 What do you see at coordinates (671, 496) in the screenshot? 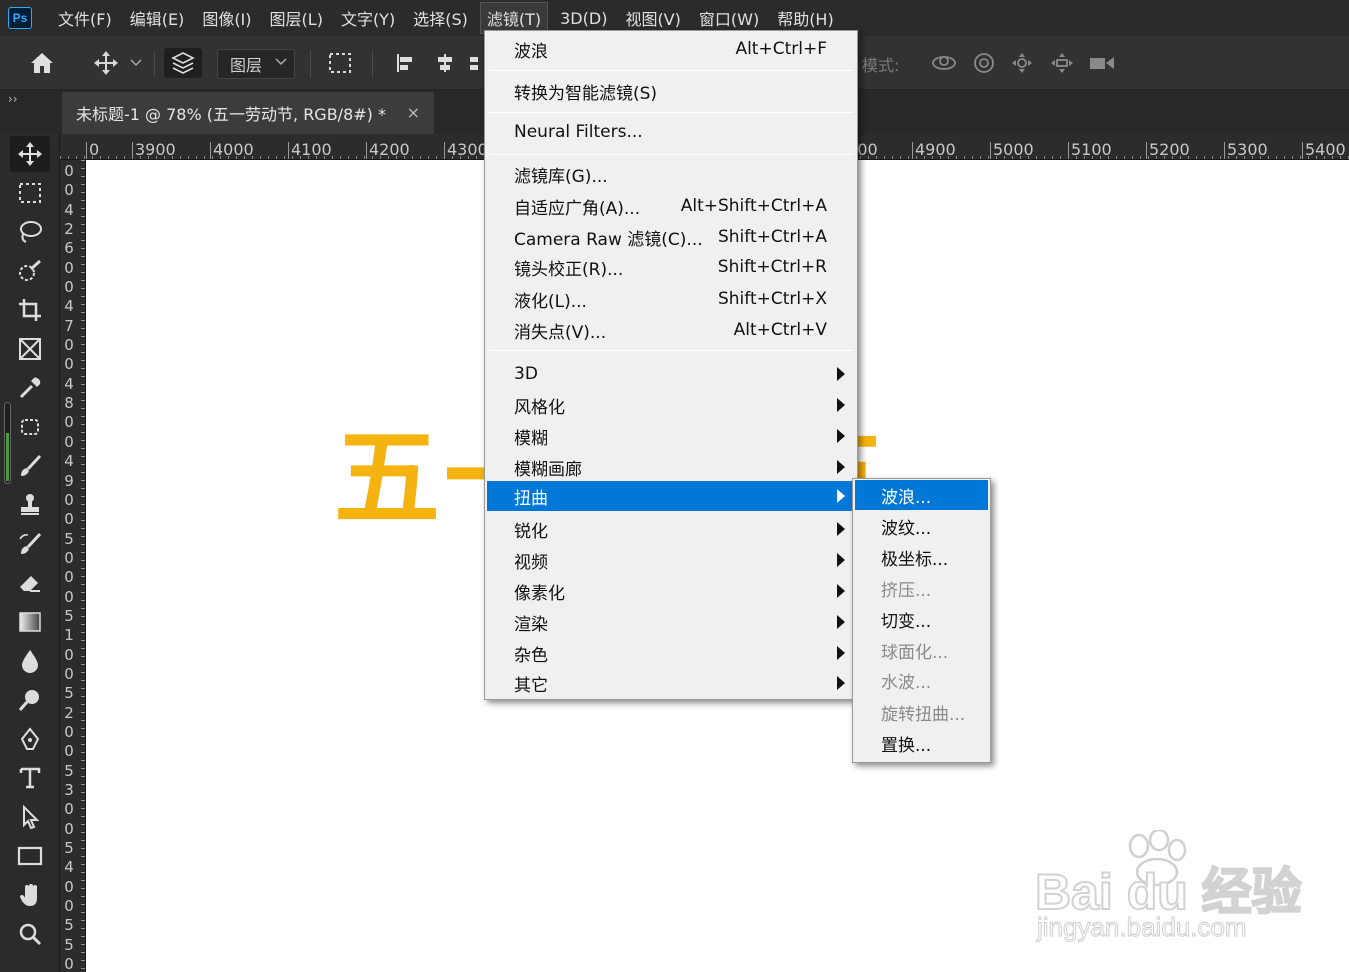
I see `submenu-distort: 扭曲` at bounding box center [671, 496].